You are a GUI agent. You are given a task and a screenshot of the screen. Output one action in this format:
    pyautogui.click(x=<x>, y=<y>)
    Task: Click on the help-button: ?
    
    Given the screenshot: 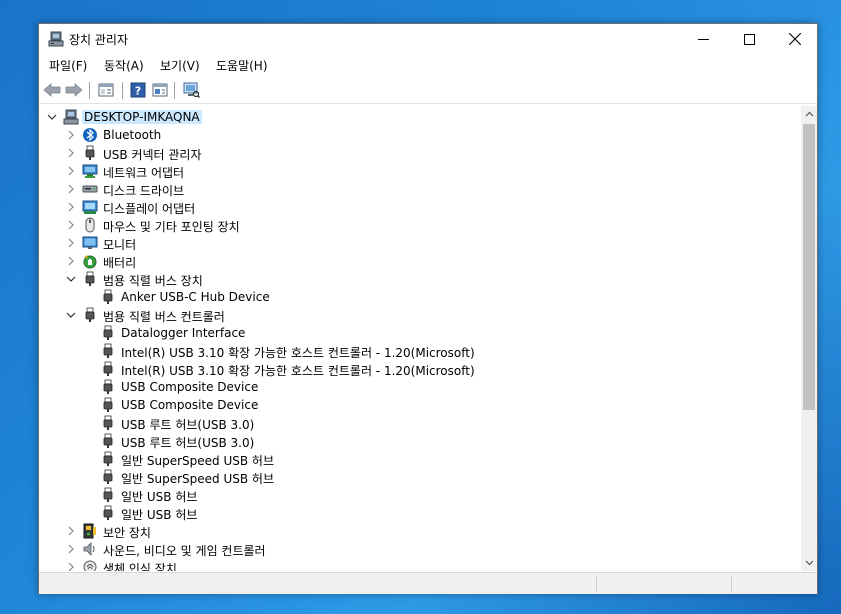 What is the action you would take?
    pyautogui.click(x=138, y=90)
    